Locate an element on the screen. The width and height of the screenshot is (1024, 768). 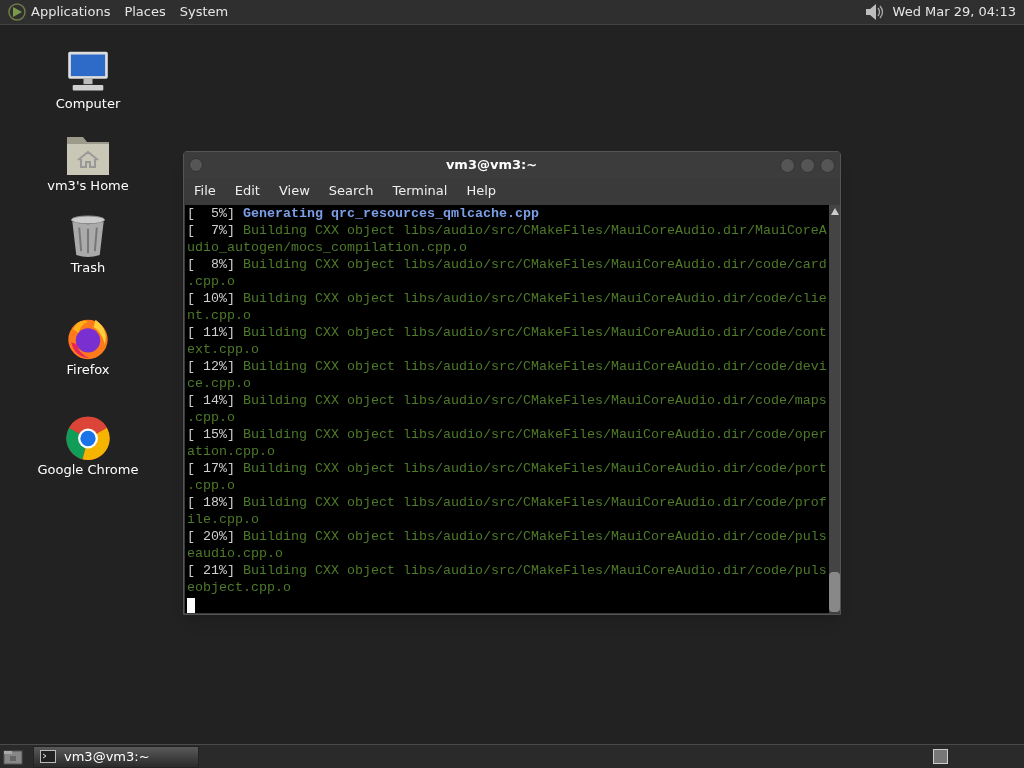
terminal-line: [ 14%] Building CXX object libs/audio/src/CMakeFiles/MauiCoreAudio.dir/code/maps.cpp.o is located at coordinates (507, 409).